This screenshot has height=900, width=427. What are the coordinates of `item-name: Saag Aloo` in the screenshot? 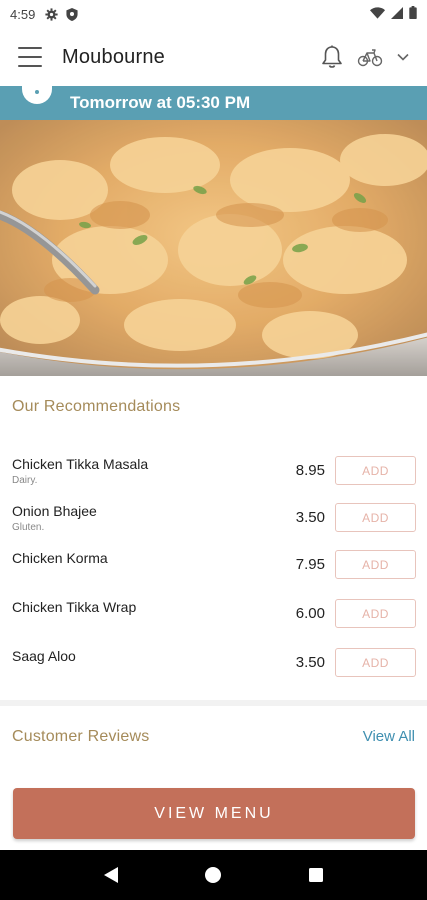 It's located at (44, 656).